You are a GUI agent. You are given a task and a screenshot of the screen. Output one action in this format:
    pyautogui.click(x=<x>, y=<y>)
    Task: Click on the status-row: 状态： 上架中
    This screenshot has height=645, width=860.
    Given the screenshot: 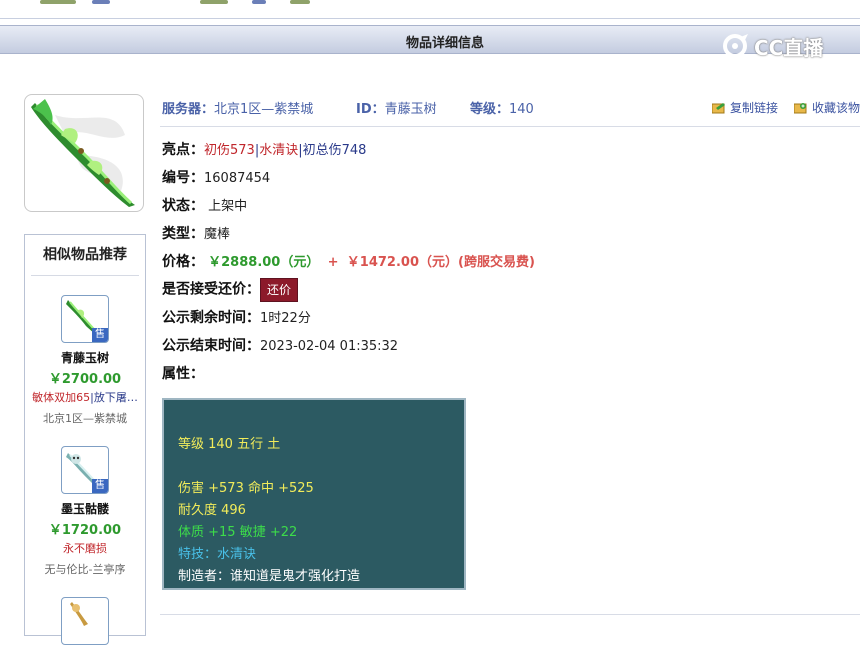 What is the action you would take?
    pyautogui.click(x=204, y=205)
    